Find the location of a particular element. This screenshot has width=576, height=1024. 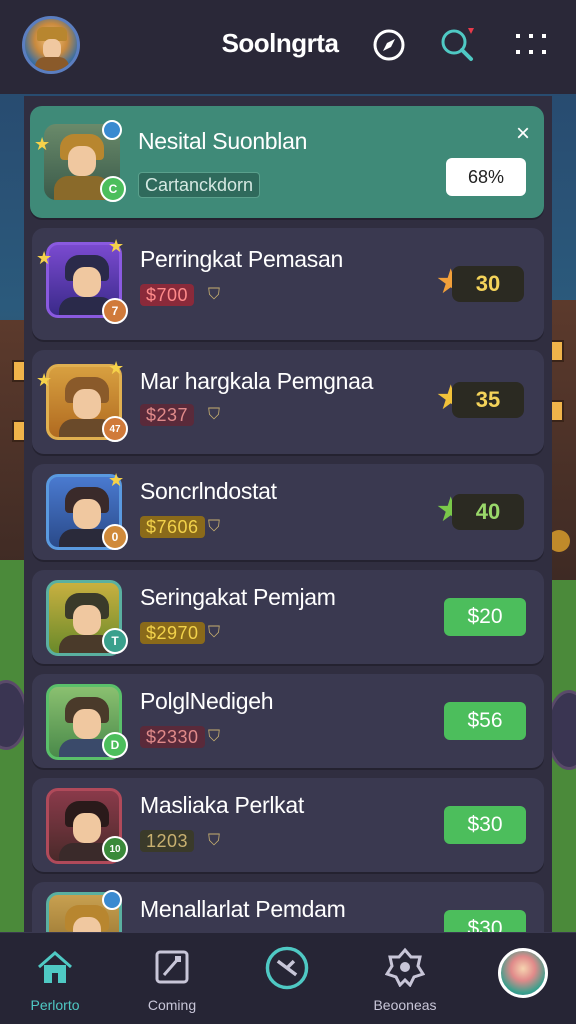

list-item: D PolglNedigeh $2330 ⛉ $56 is located at coordinates (288, 721).